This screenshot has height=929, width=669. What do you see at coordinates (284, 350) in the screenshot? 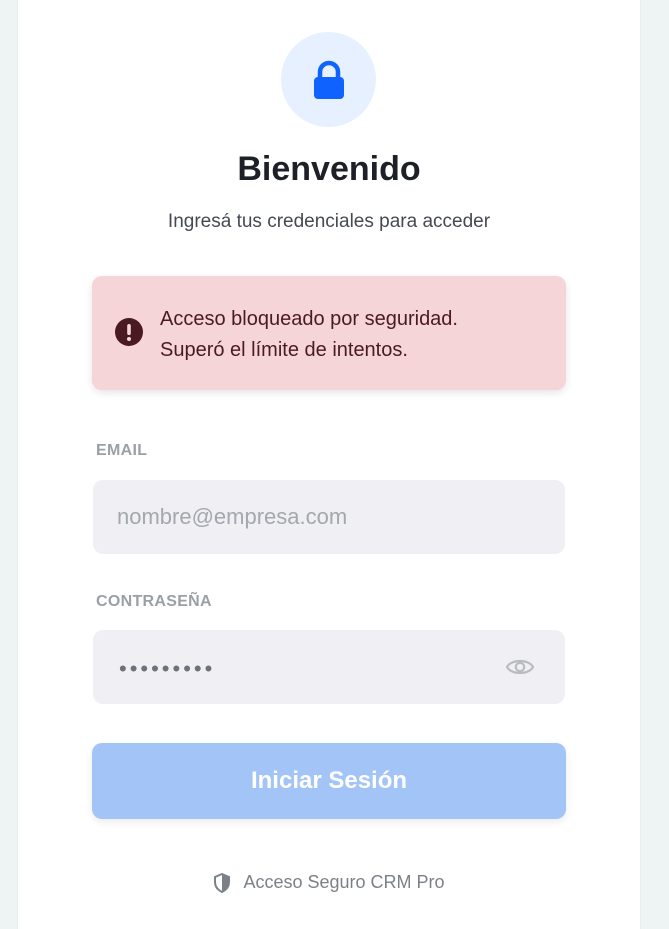
I see `alert-line-2: Superó el límite de intentos.` at bounding box center [284, 350].